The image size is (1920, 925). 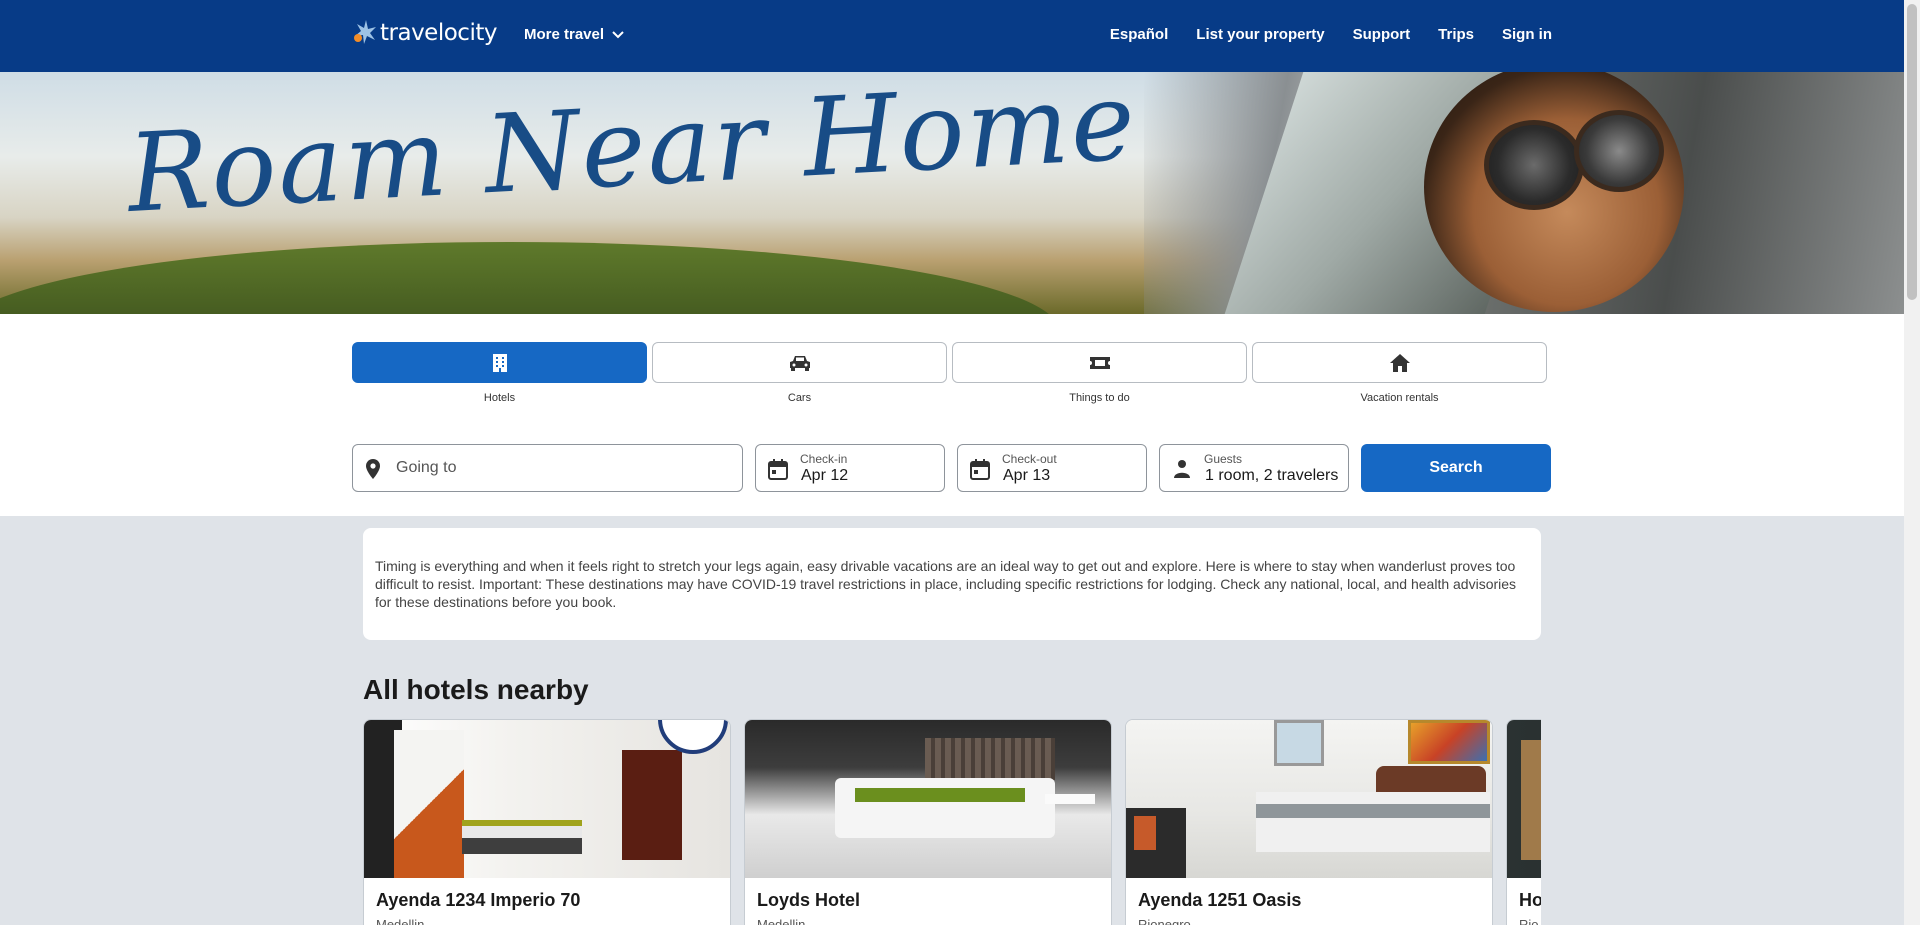 I want to click on tab-hotels-label: Hotels, so click(x=499, y=398).